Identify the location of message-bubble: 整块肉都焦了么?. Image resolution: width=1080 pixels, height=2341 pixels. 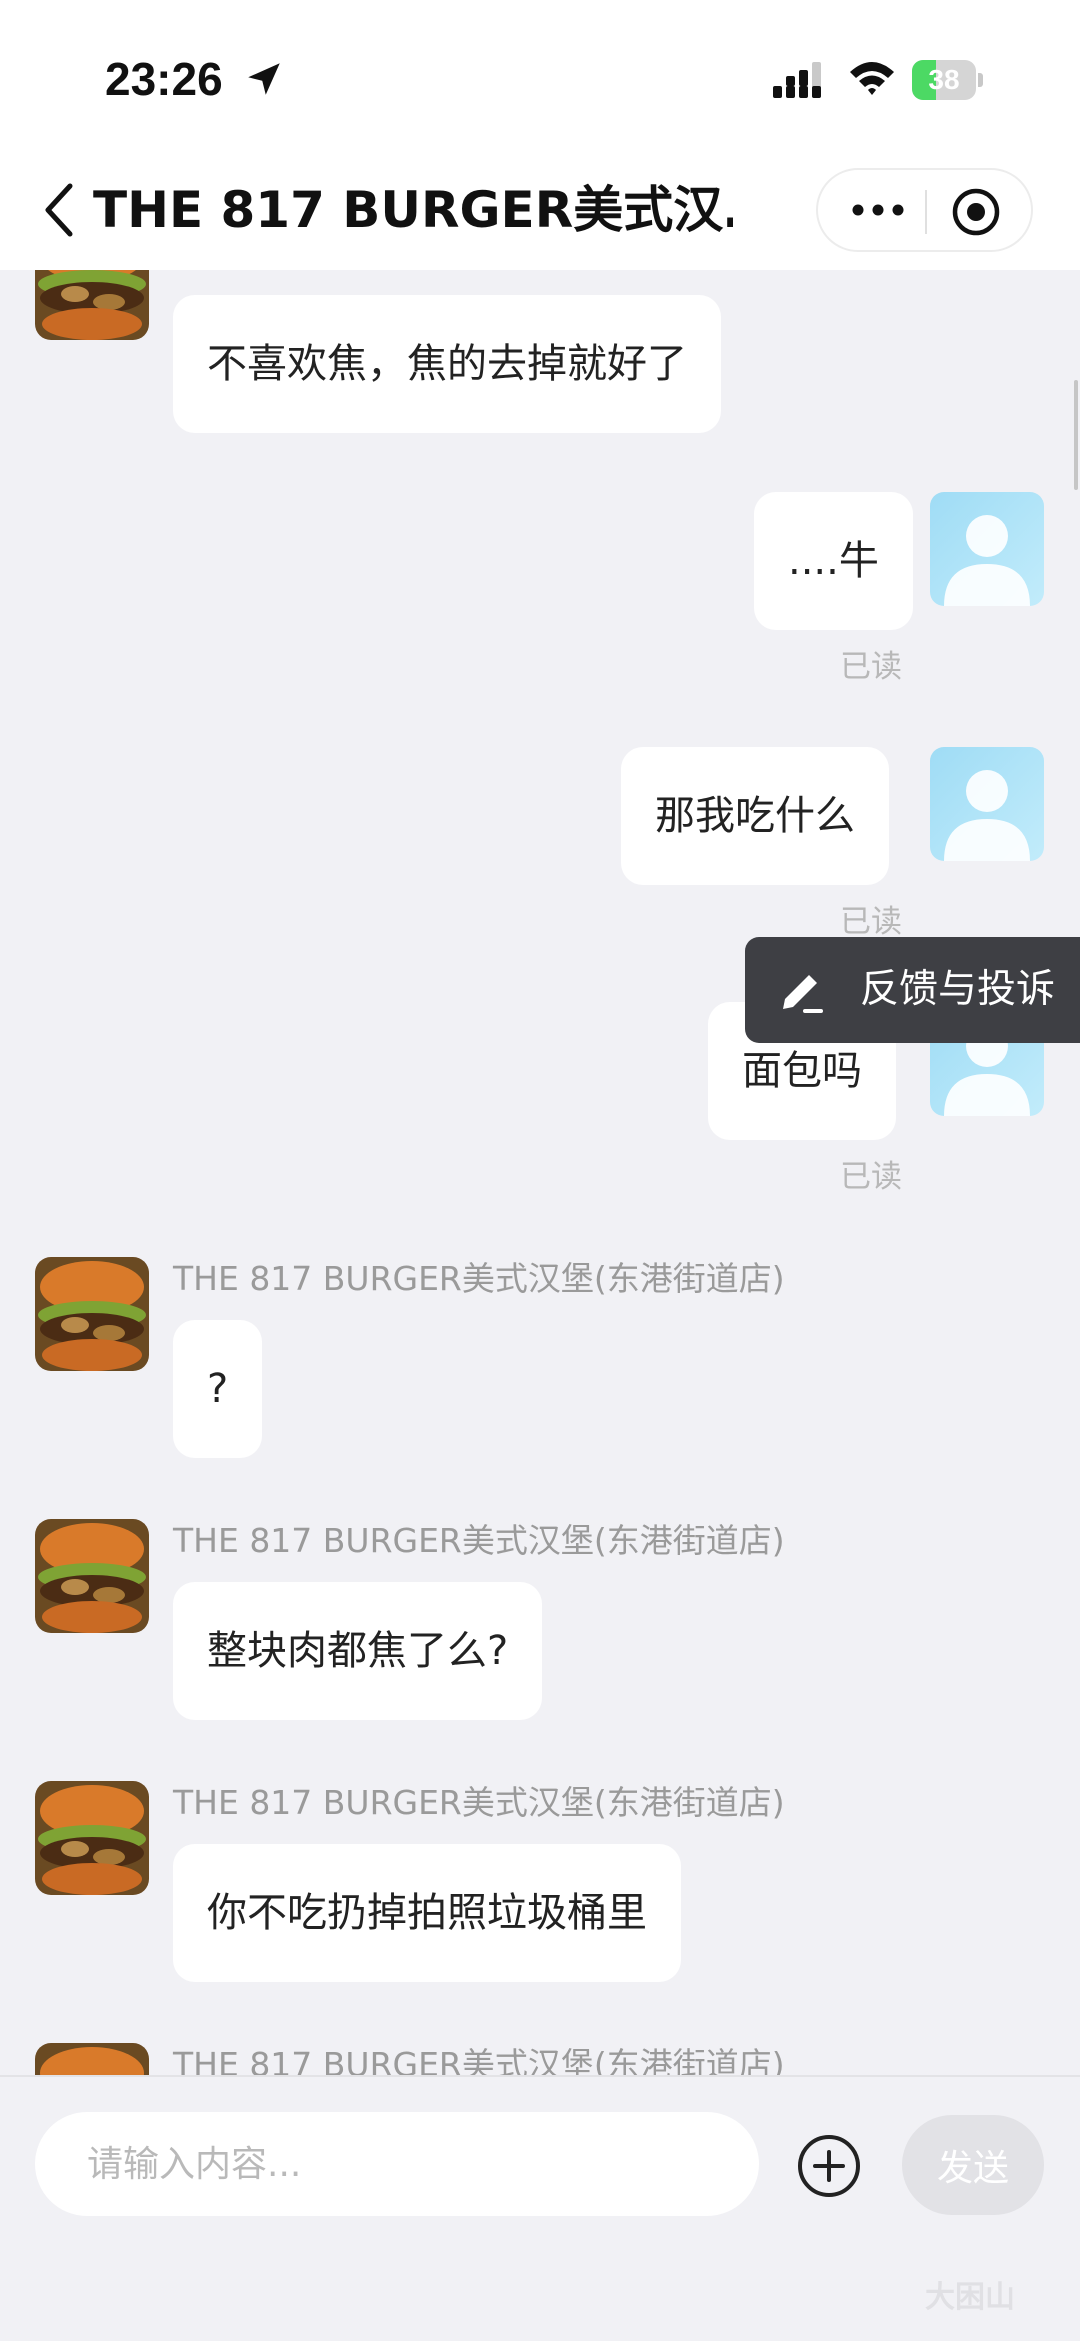
(358, 1651).